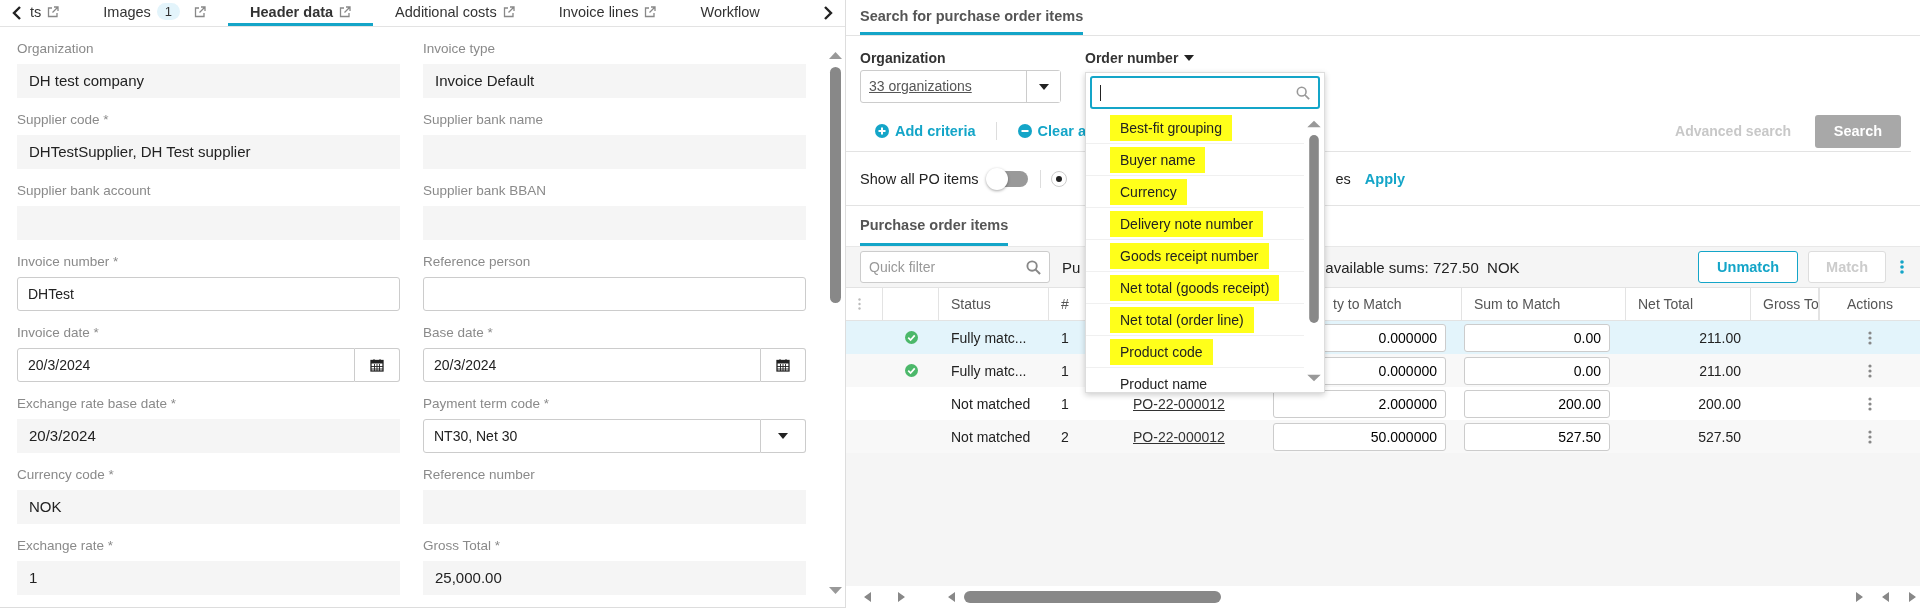 The width and height of the screenshot is (1920, 608). I want to click on field-label: Invoice type, so click(460, 49).